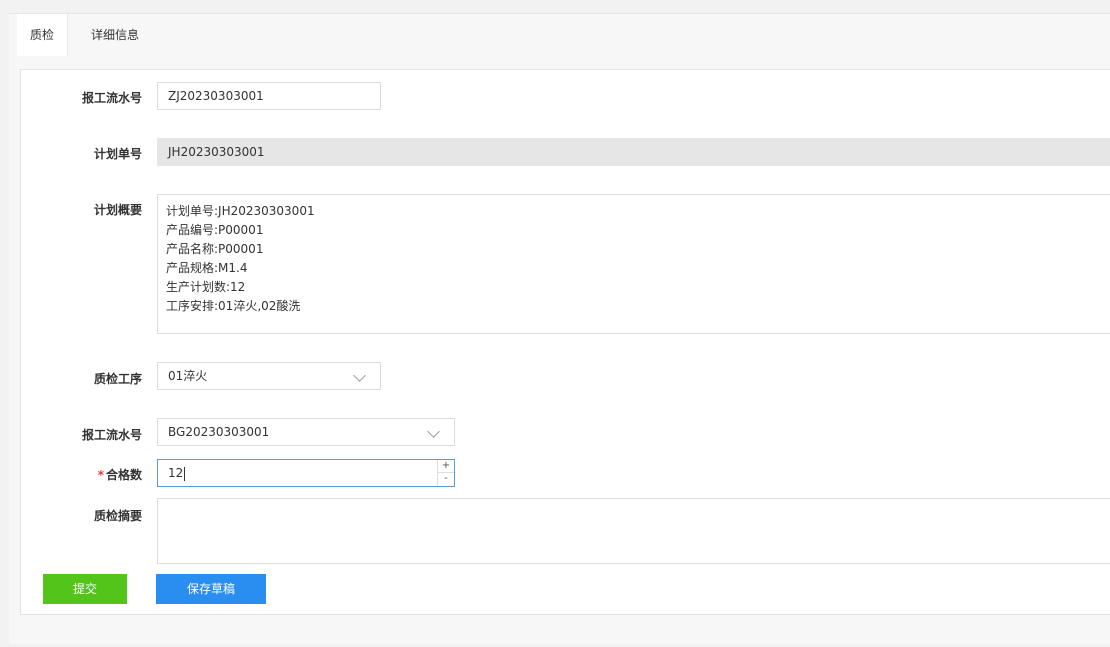 This screenshot has width=1110, height=647. Describe the element at coordinates (111, 435) in the screenshot. I see `work-report-label: 报工流水号` at that location.